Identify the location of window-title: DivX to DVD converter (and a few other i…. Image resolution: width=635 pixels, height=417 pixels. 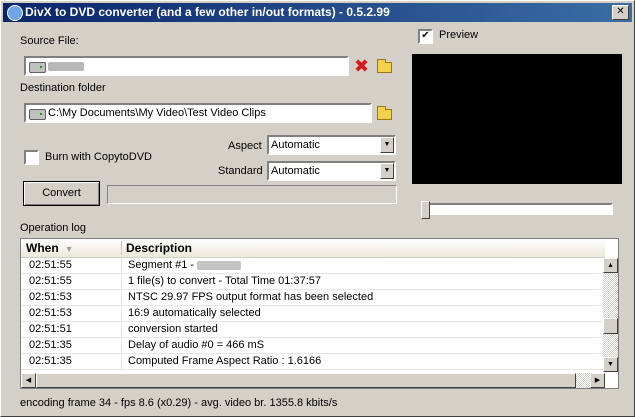
(207, 12).